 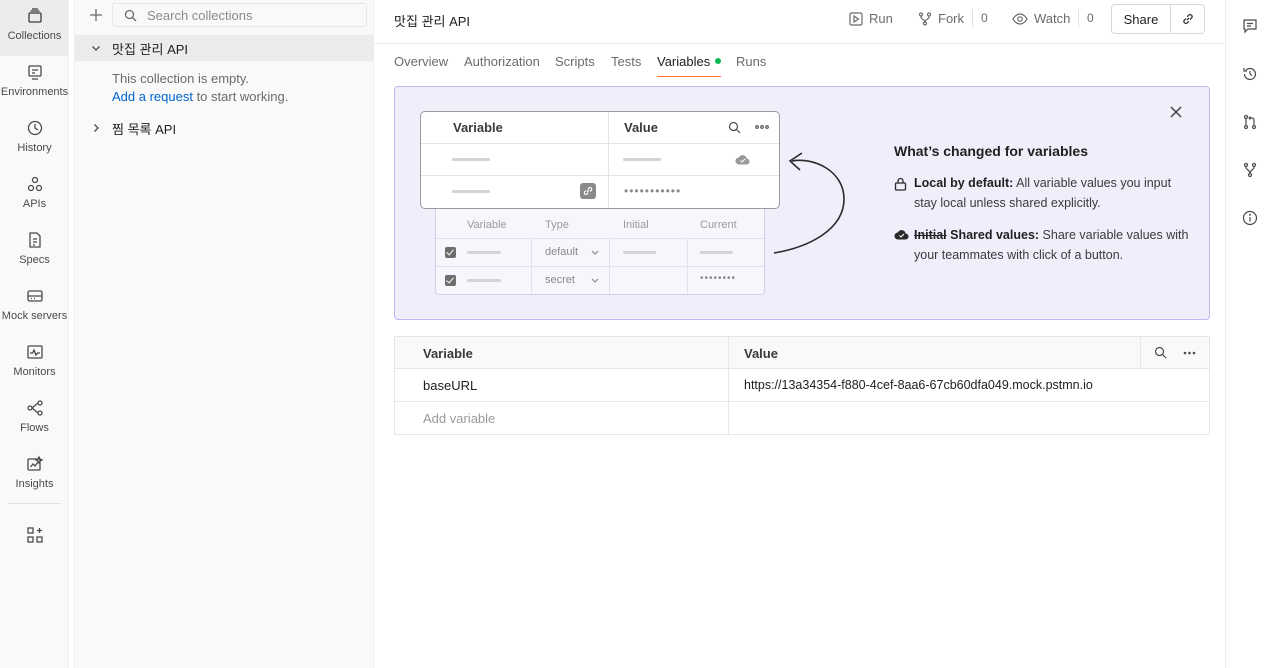 What do you see at coordinates (34, 148) in the screenshot?
I see `rail-label: History` at bounding box center [34, 148].